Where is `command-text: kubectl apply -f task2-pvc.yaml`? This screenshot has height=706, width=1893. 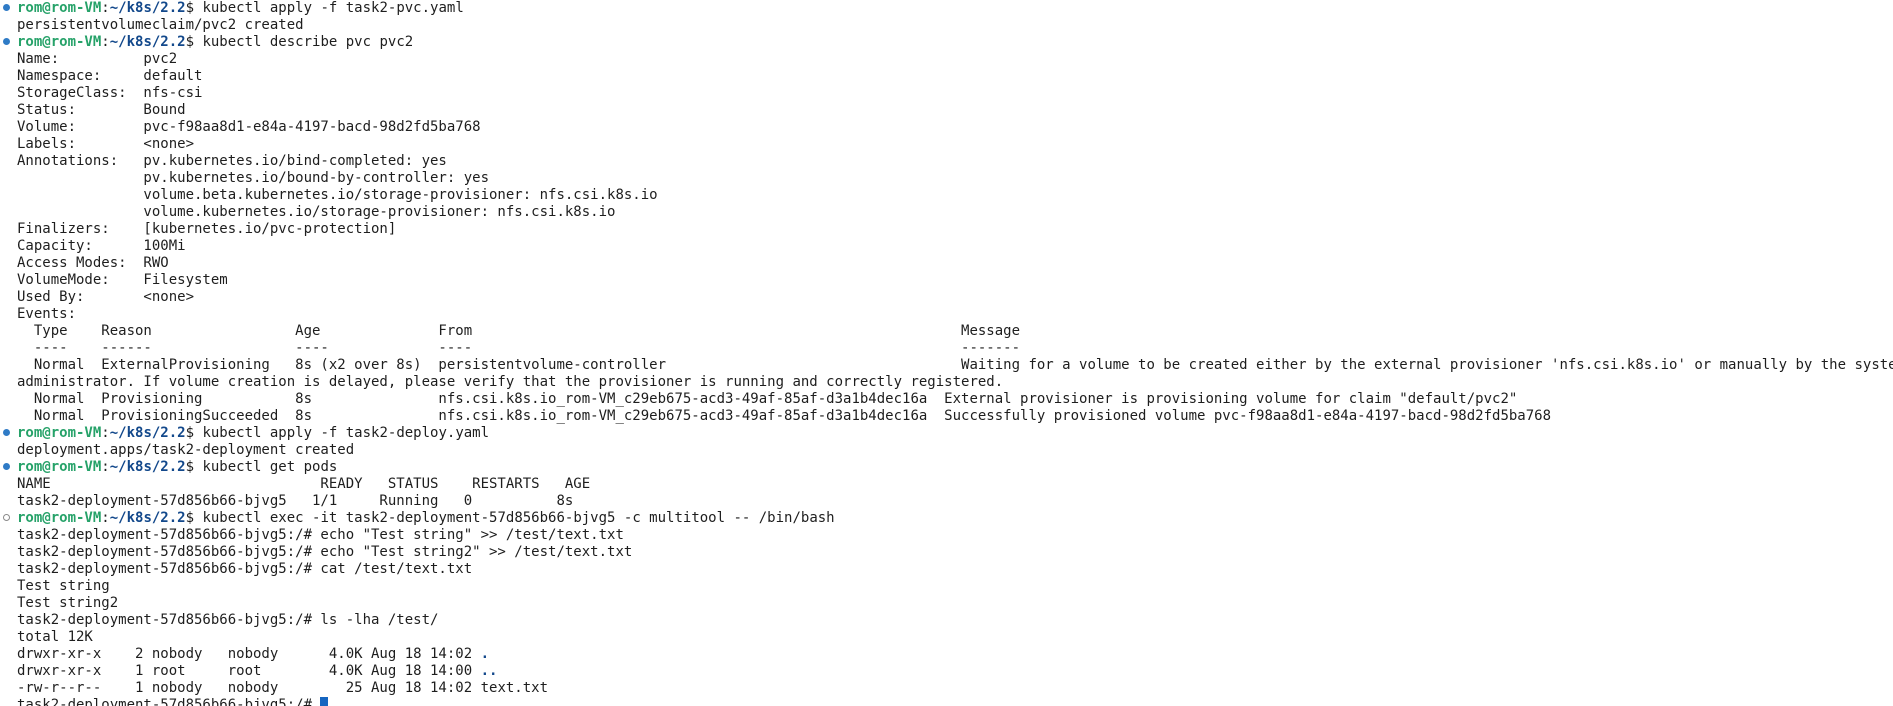 command-text: kubectl apply -f task2-pvc.yaml is located at coordinates (333, 8).